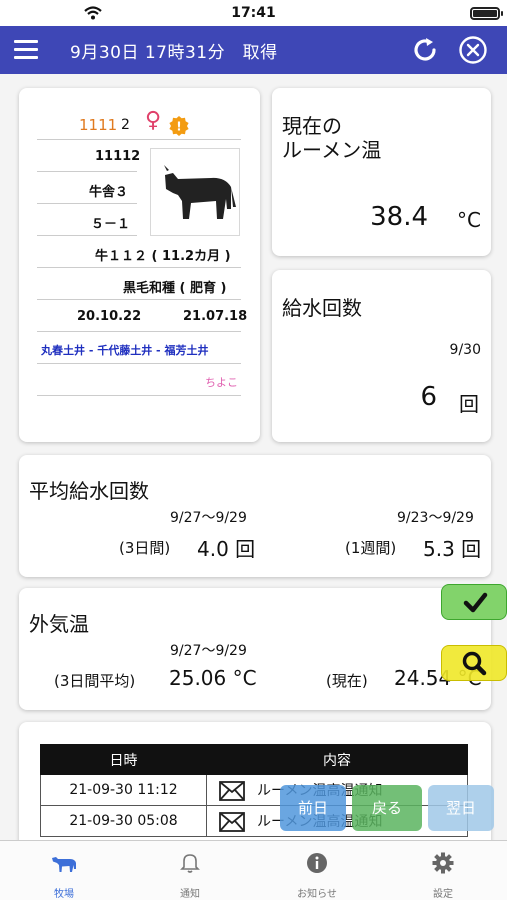  I want to click on lineage-row: 丸春土井 - 千代藤土井 - 福芳土井, so click(139, 348).